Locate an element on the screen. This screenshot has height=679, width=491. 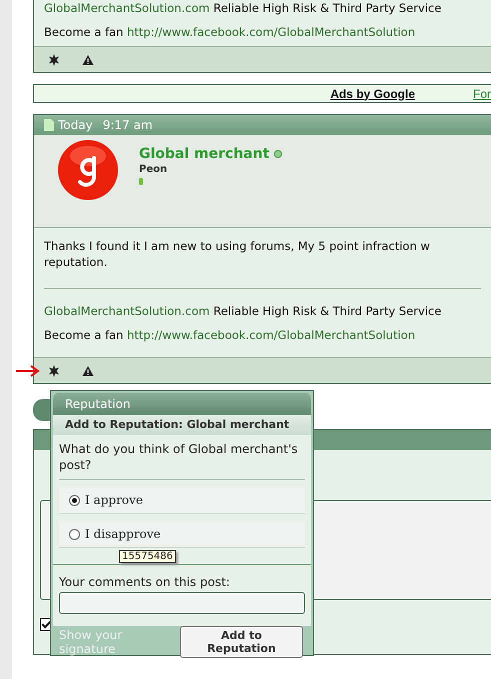
popup-subtitle: Add to Reputation: Global merchant is located at coordinates (182, 425).